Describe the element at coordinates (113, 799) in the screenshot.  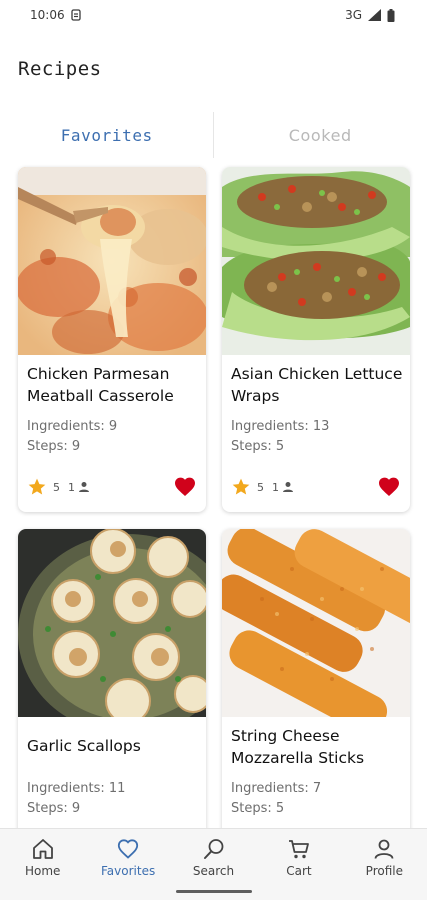
I see `recipe-meta: Ingredients: 11 Steps: 9` at that location.